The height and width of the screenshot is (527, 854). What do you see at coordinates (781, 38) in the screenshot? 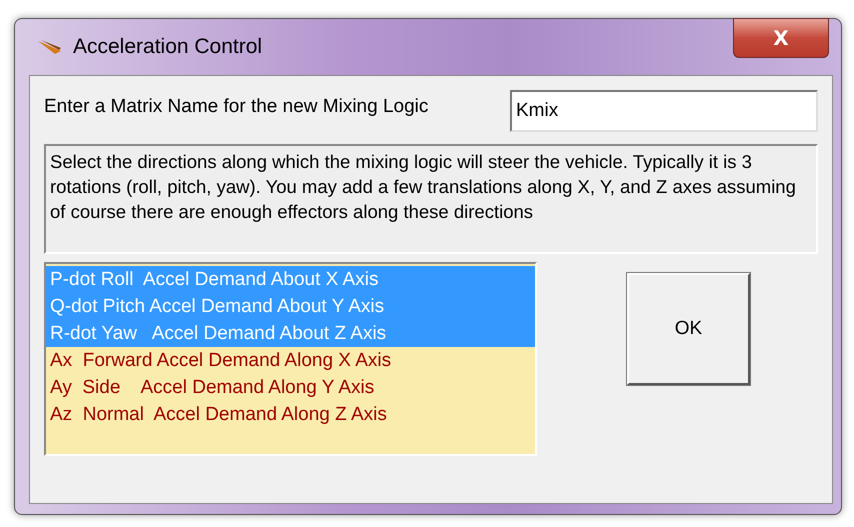
I see `close-button: X` at bounding box center [781, 38].